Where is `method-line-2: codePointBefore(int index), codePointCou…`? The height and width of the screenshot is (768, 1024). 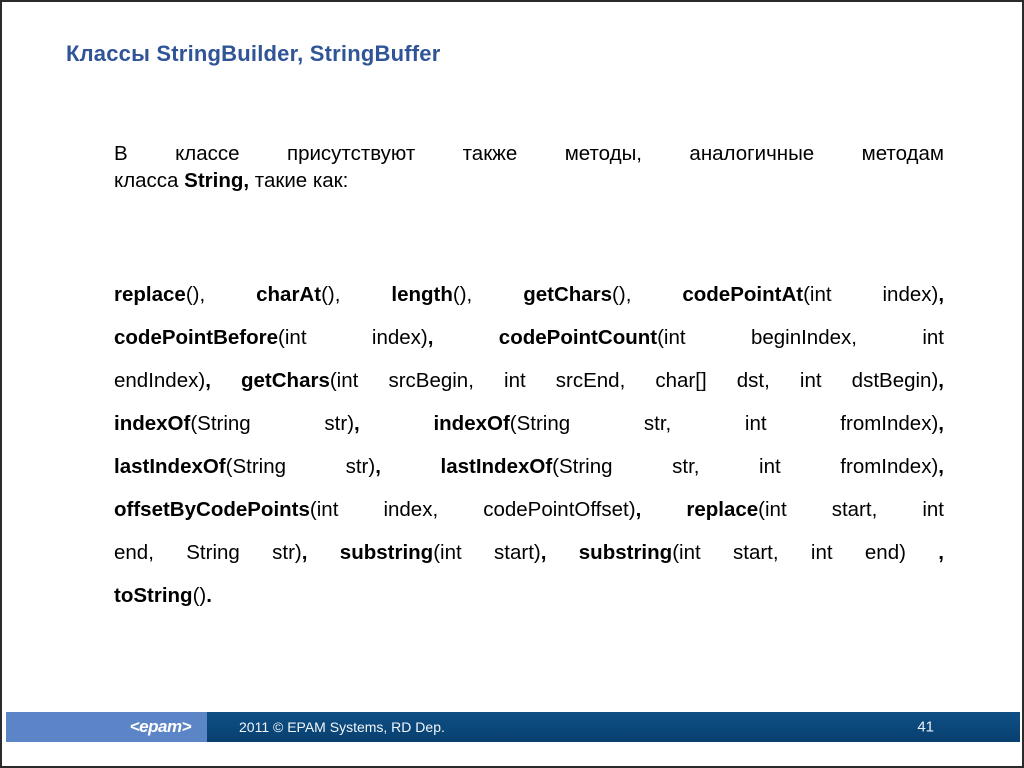 method-line-2: codePointBefore(int index), codePointCou… is located at coordinates (529, 337).